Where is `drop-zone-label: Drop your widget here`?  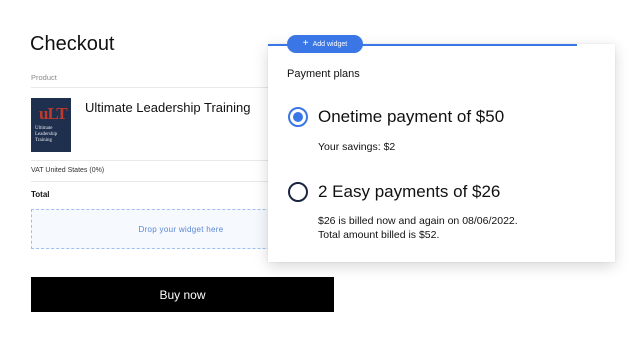 drop-zone-label: Drop your widget here is located at coordinates (181, 229).